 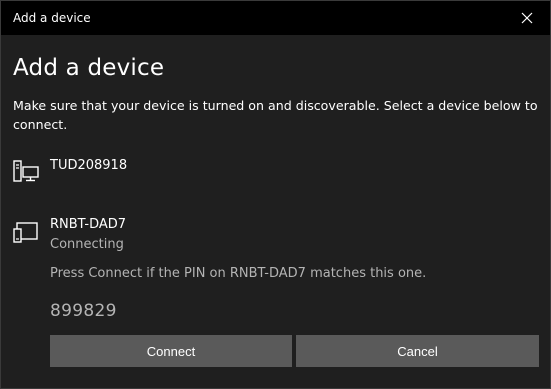 I want to click on close-button, so click(x=527, y=18).